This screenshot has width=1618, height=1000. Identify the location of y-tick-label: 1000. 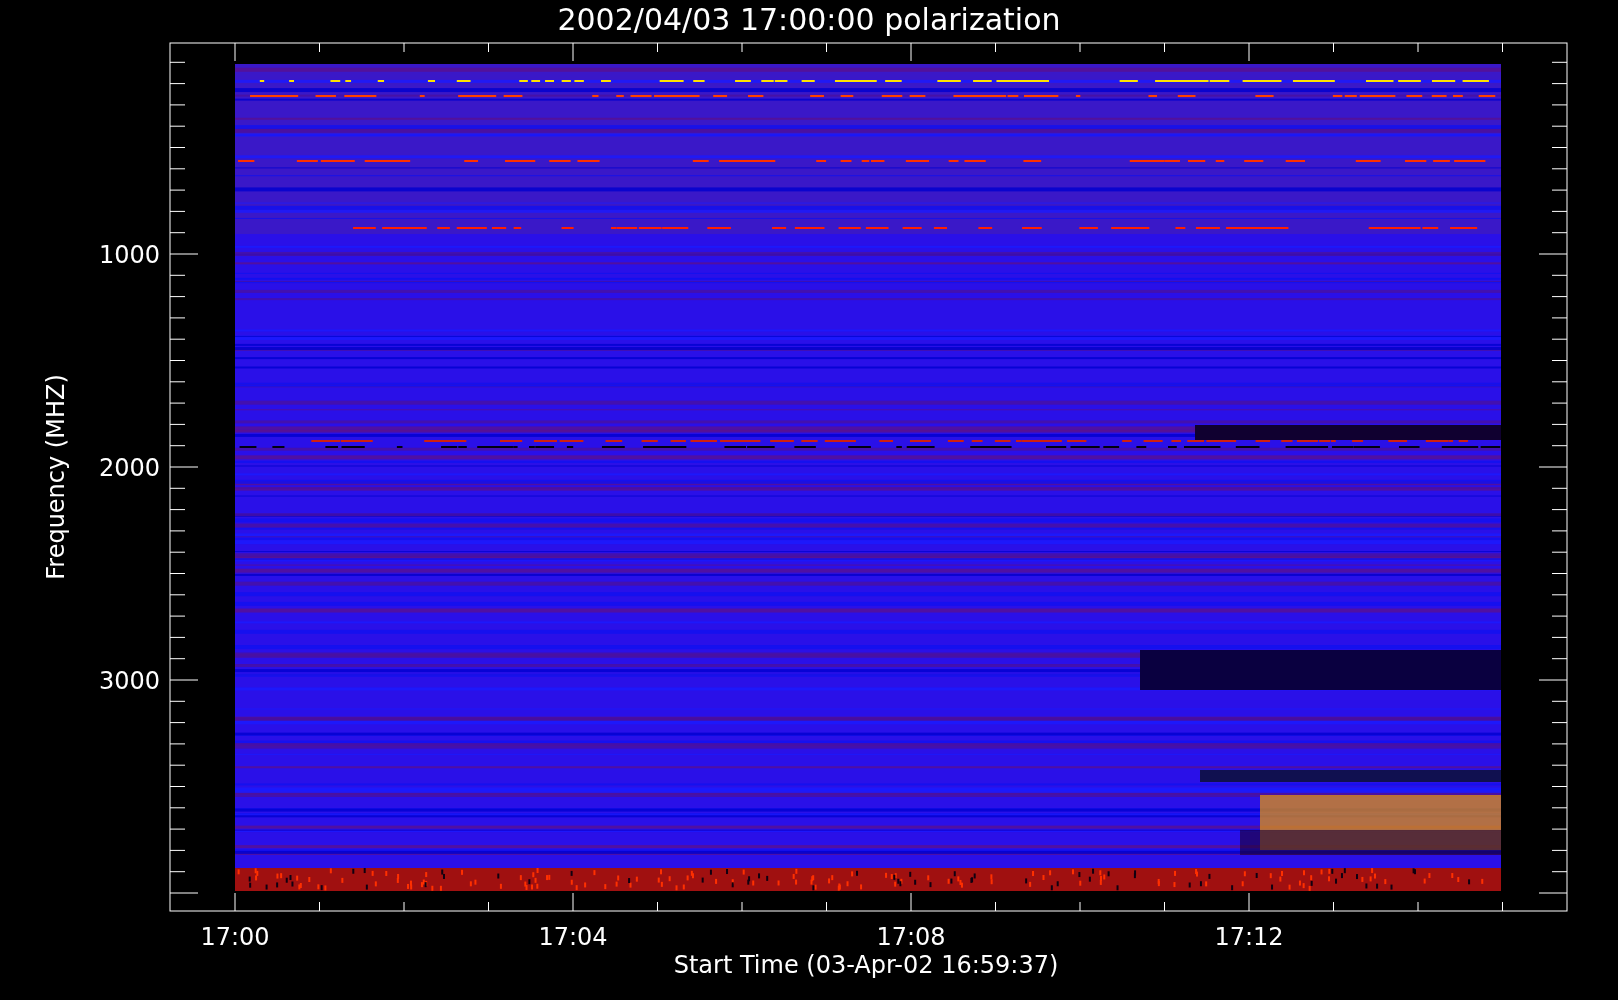
(129, 255).